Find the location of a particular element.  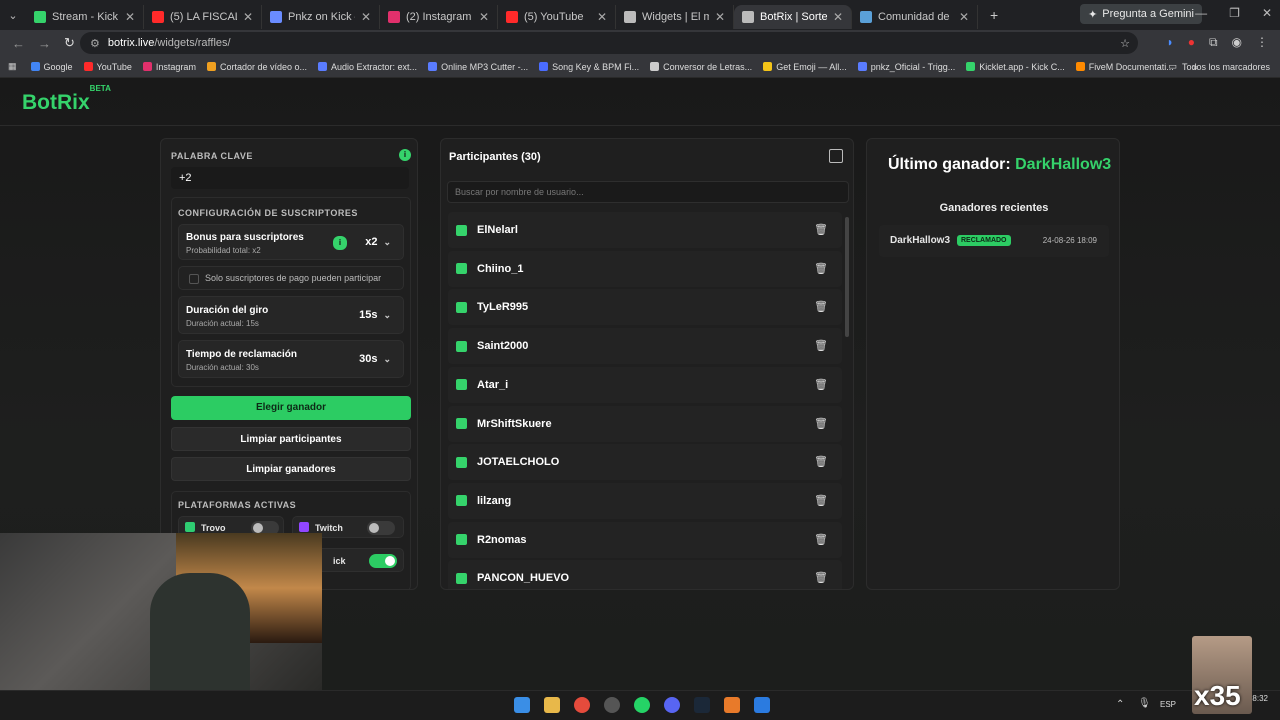

file-explorer-icon is located at coordinates (552, 705).